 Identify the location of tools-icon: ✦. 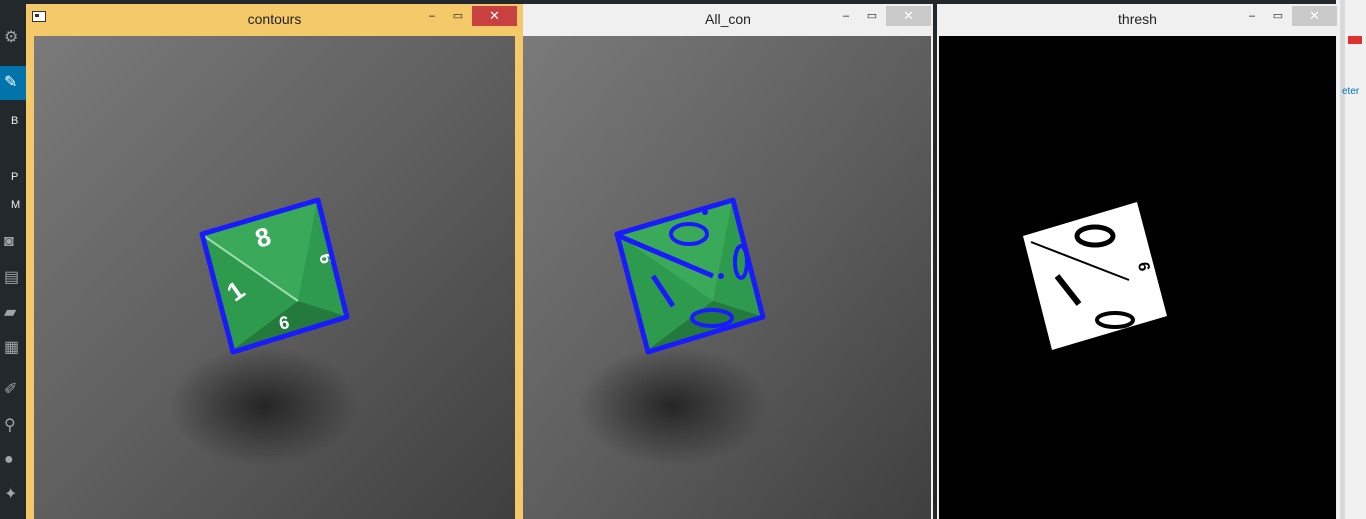
(10, 495).